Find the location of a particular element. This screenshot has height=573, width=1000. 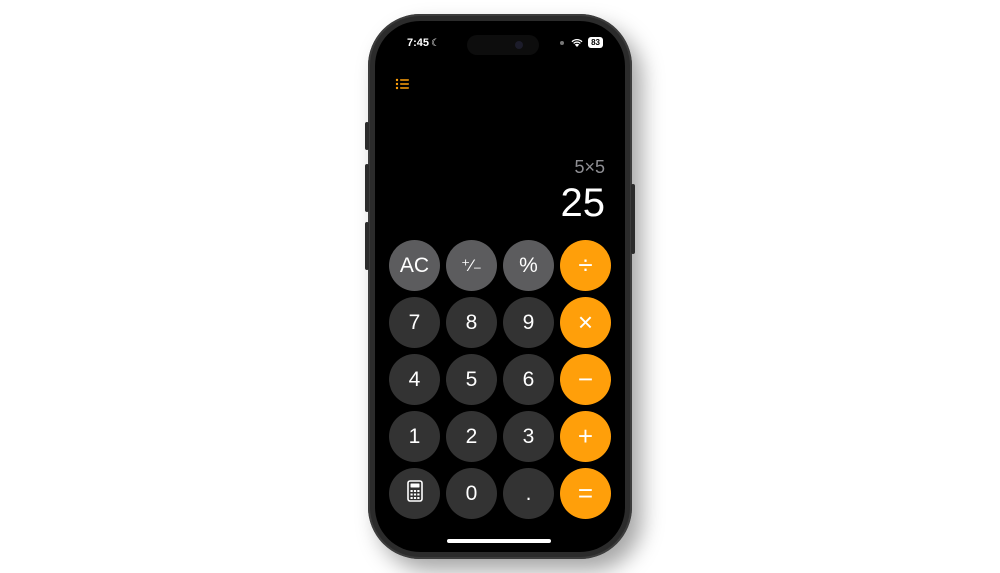

list-icon is located at coordinates (403, 84).